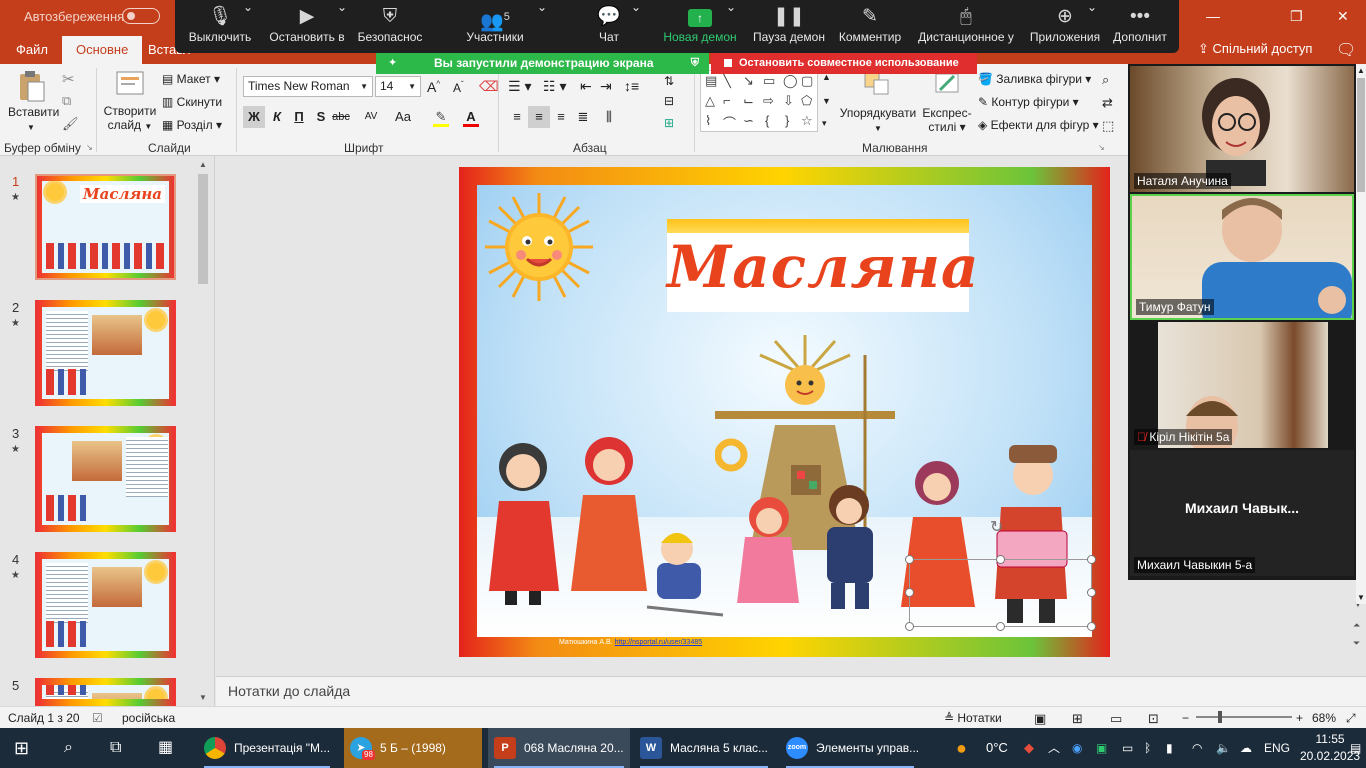 The image size is (1366, 768). What do you see at coordinates (191, 79) in the screenshot?
I see `layout-button: ▤ Макет ▾` at bounding box center [191, 79].